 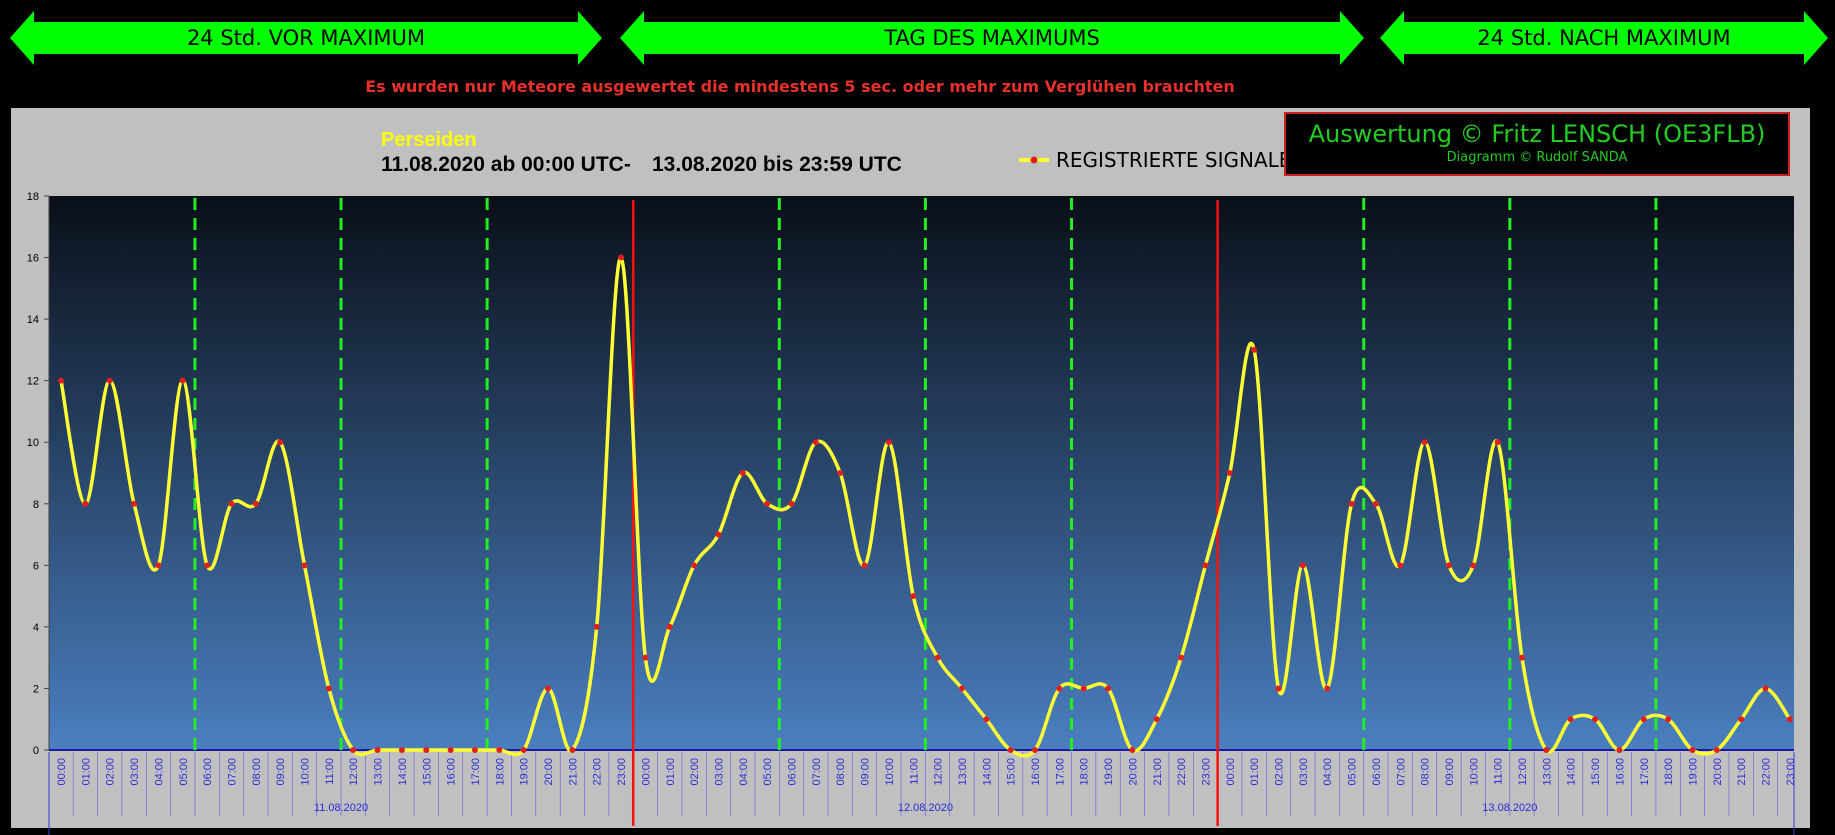 I want to click on x-tick-label: 03:00, so click(x=135, y=772).